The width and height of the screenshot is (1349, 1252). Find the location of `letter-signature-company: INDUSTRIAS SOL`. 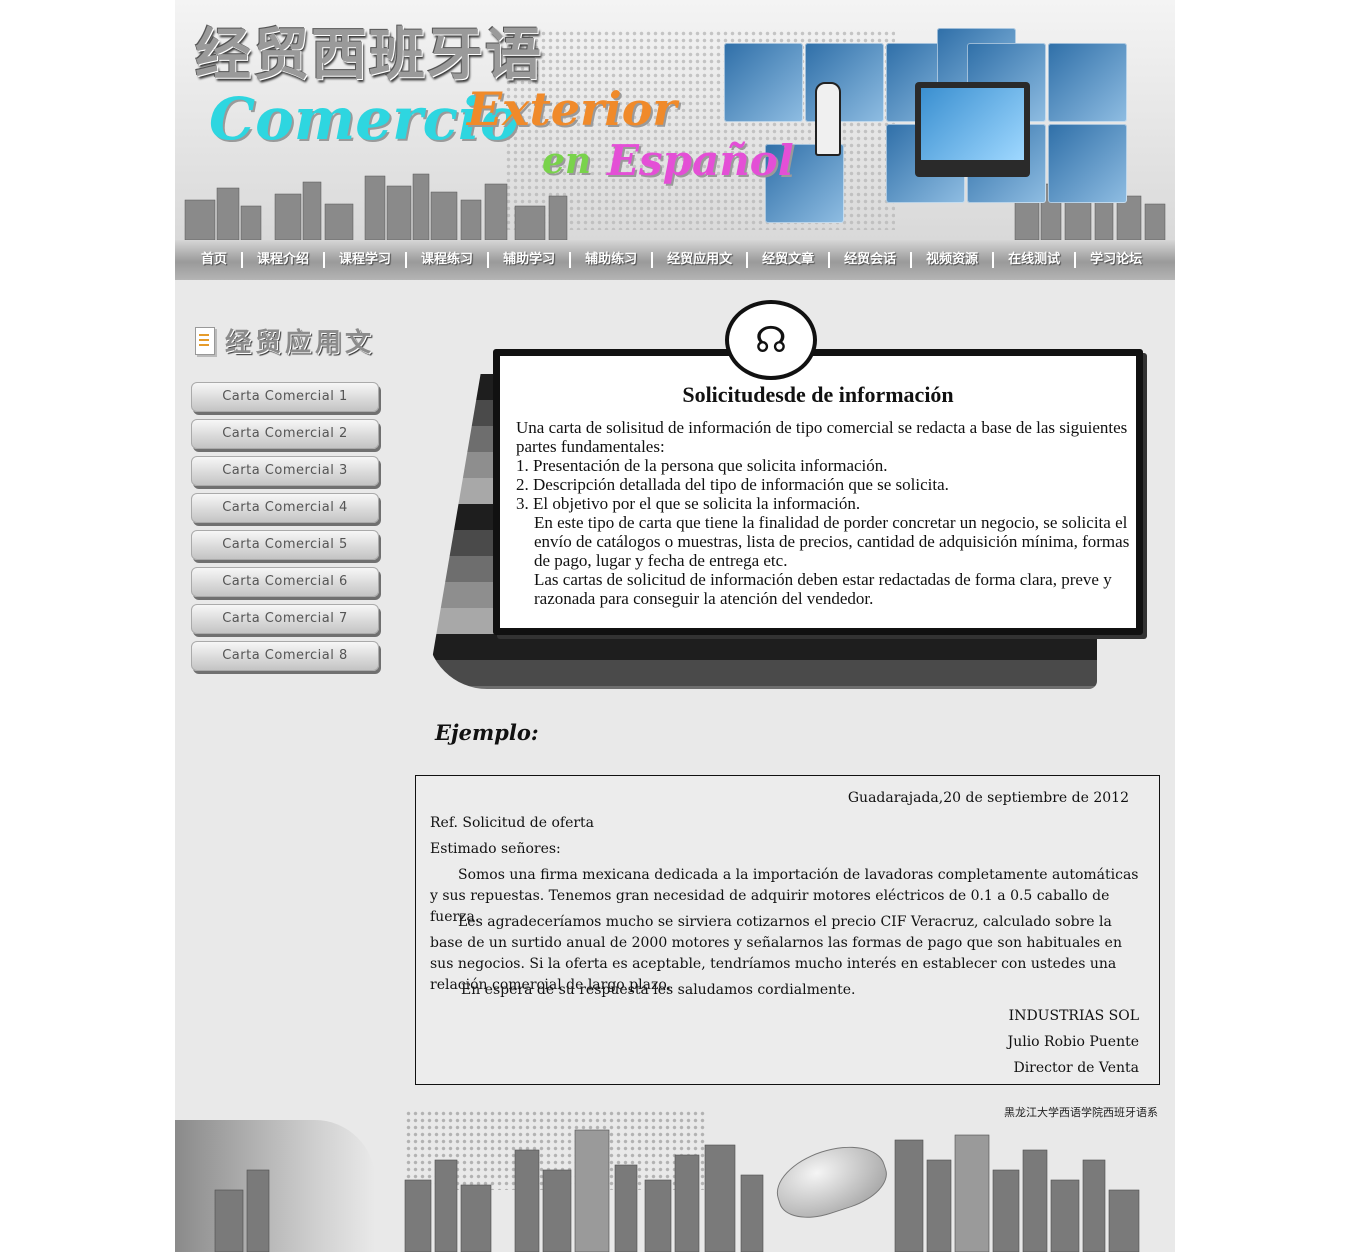

letter-signature-company: INDUSTRIAS SOL is located at coordinates (1073, 1016).